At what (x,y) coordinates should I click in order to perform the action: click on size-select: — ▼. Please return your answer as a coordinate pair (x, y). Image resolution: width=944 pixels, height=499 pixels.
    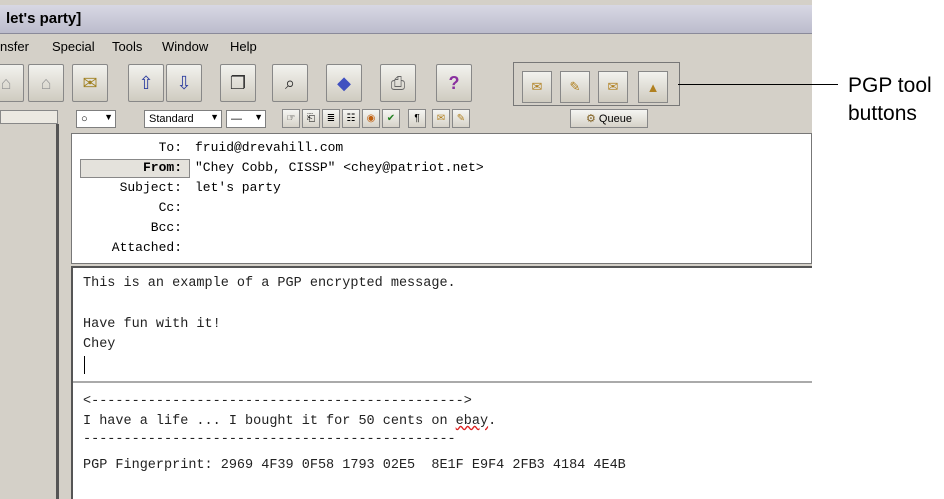
    Looking at the image, I should click on (246, 119).